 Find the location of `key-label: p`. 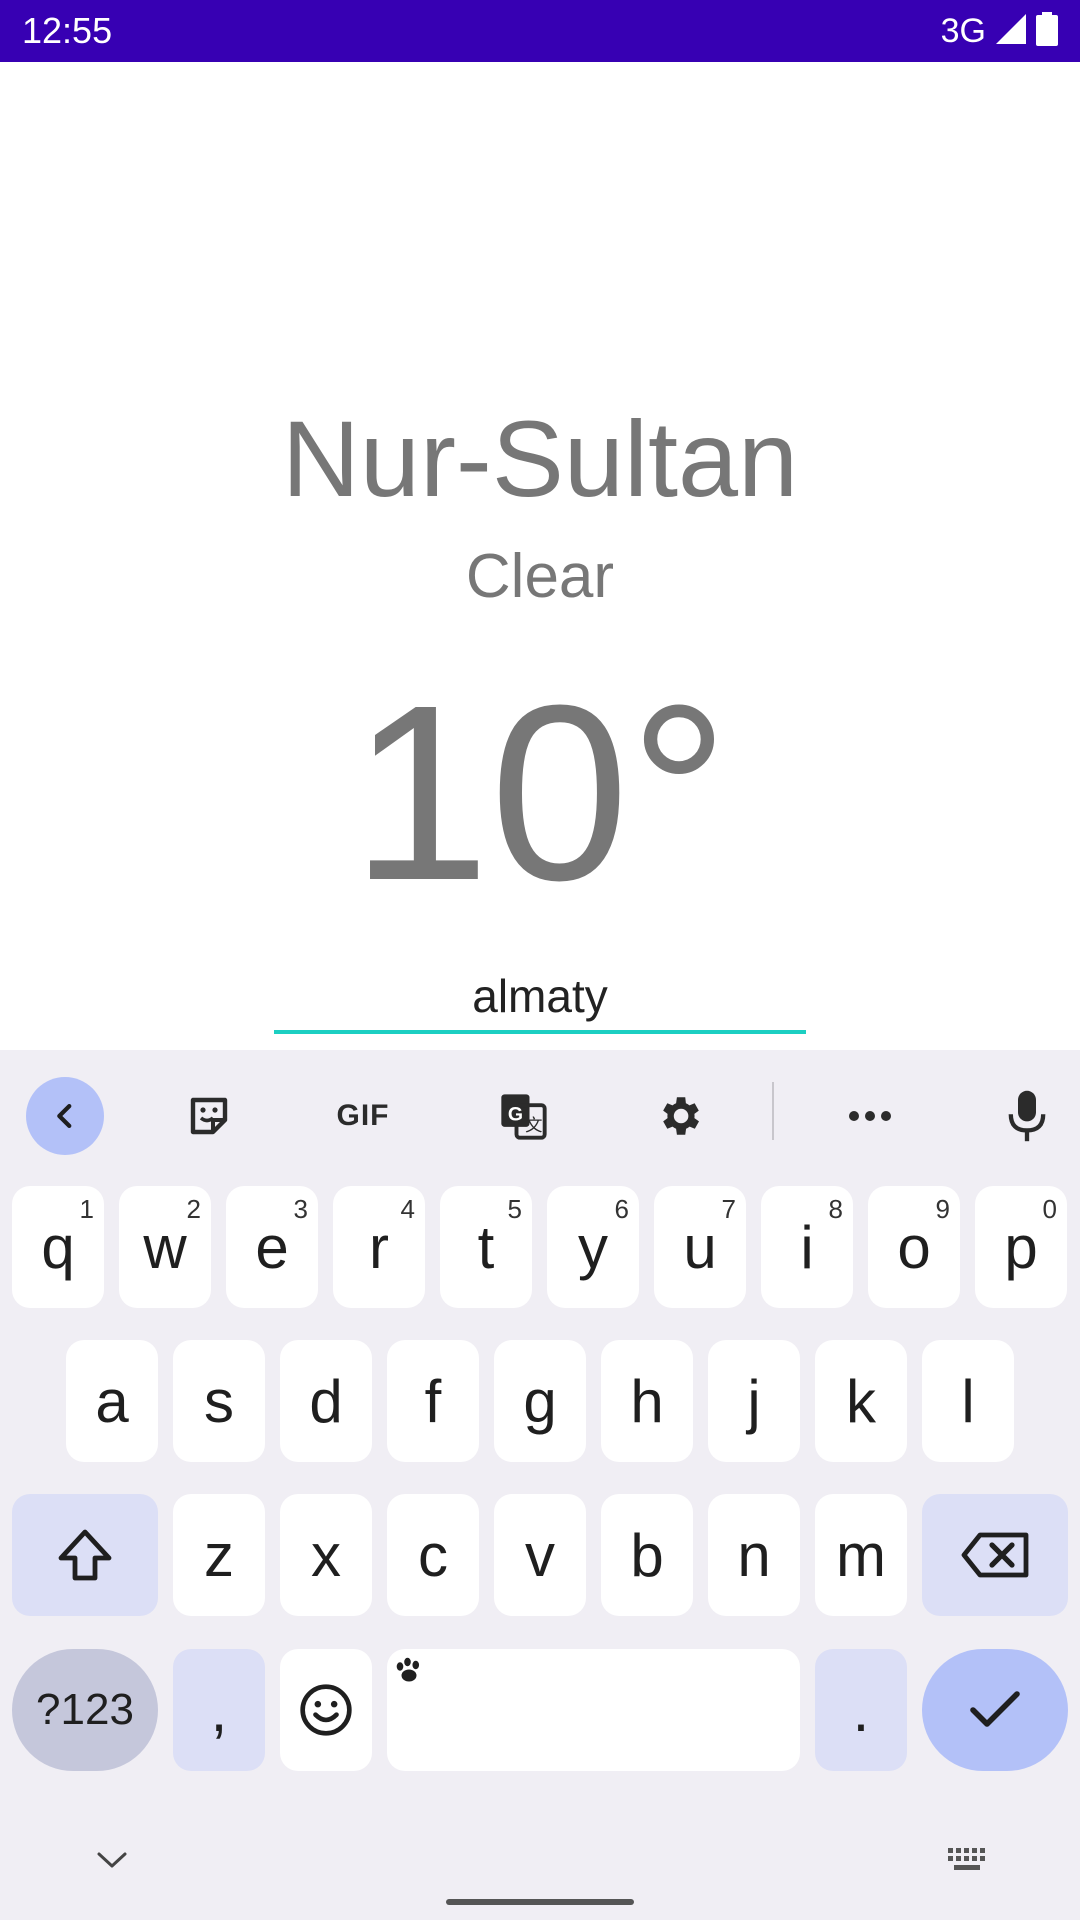

key-label: p is located at coordinates (1021, 1247).